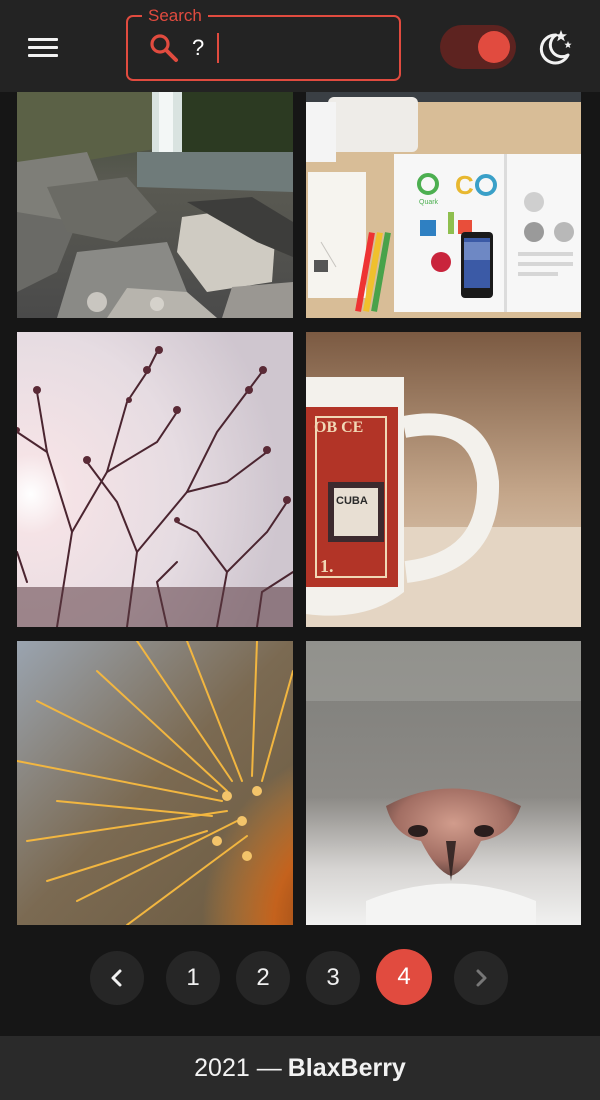 Image resolution: width=600 pixels, height=1100 pixels. I want to click on search-field: Search, so click(263, 43).